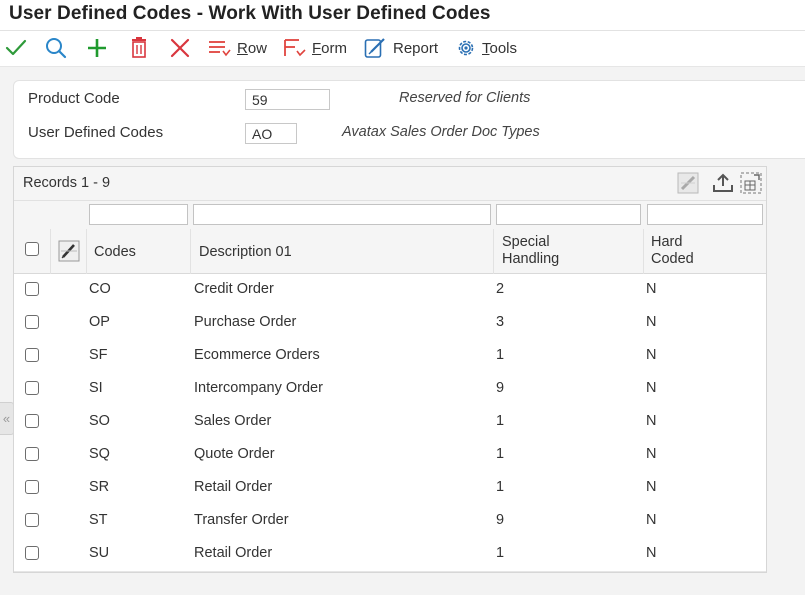  I want to click on column-header-codes: Codes, so click(115, 252).